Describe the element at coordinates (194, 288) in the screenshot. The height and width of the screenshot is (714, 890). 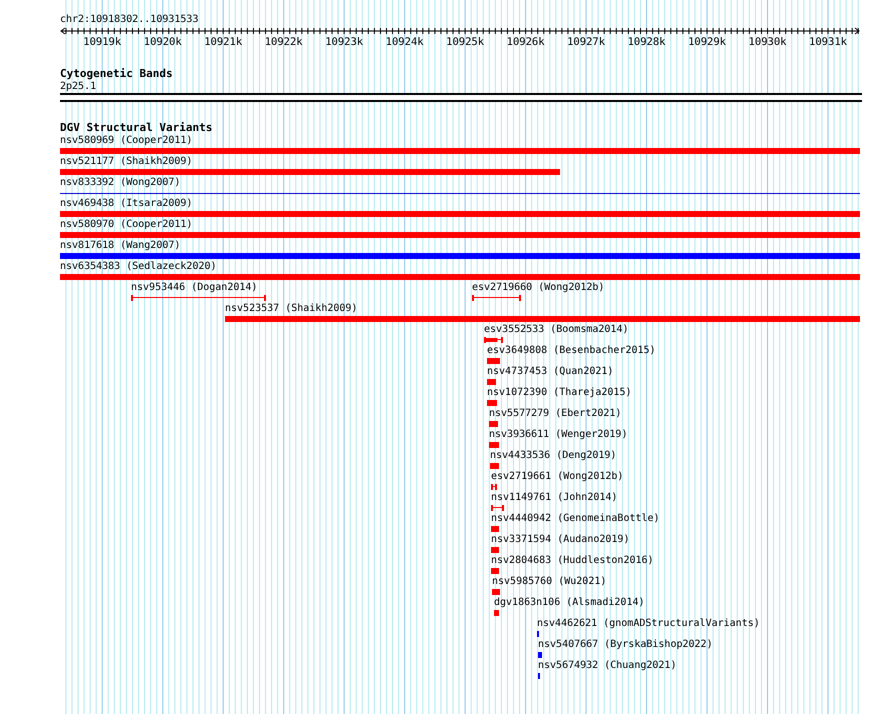
I see `variant-label: nsv953446 (Dogan2014)` at that location.